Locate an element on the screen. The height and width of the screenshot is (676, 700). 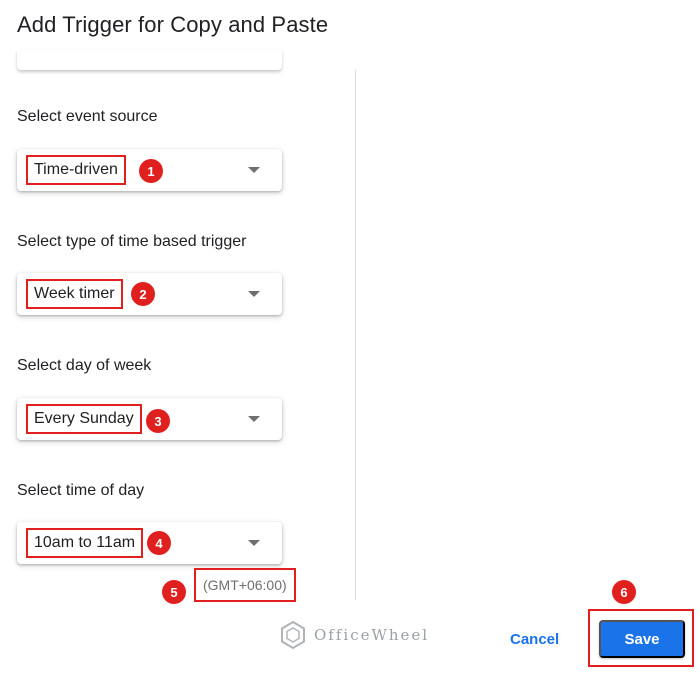
previous-field-card is located at coordinates (149, 60).